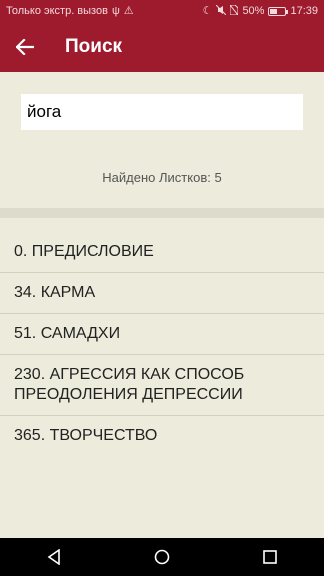  Describe the element at coordinates (221, 11) in the screenshot. I see `mute-icon` at that location.